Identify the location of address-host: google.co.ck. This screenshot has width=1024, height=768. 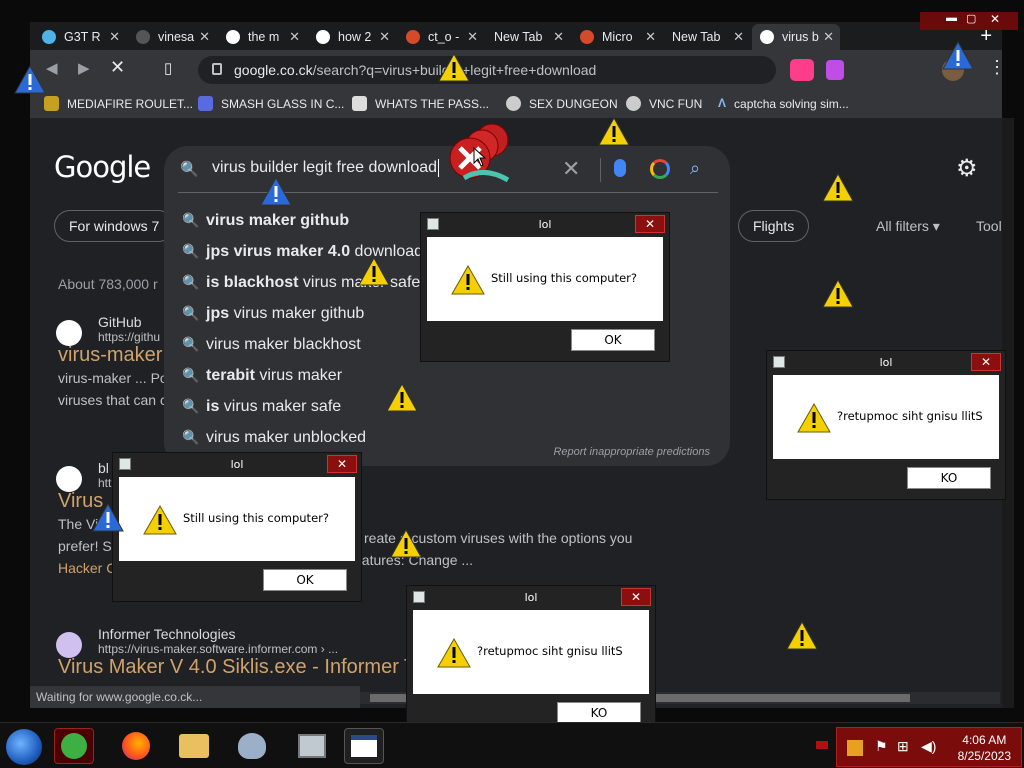
(273, 70).